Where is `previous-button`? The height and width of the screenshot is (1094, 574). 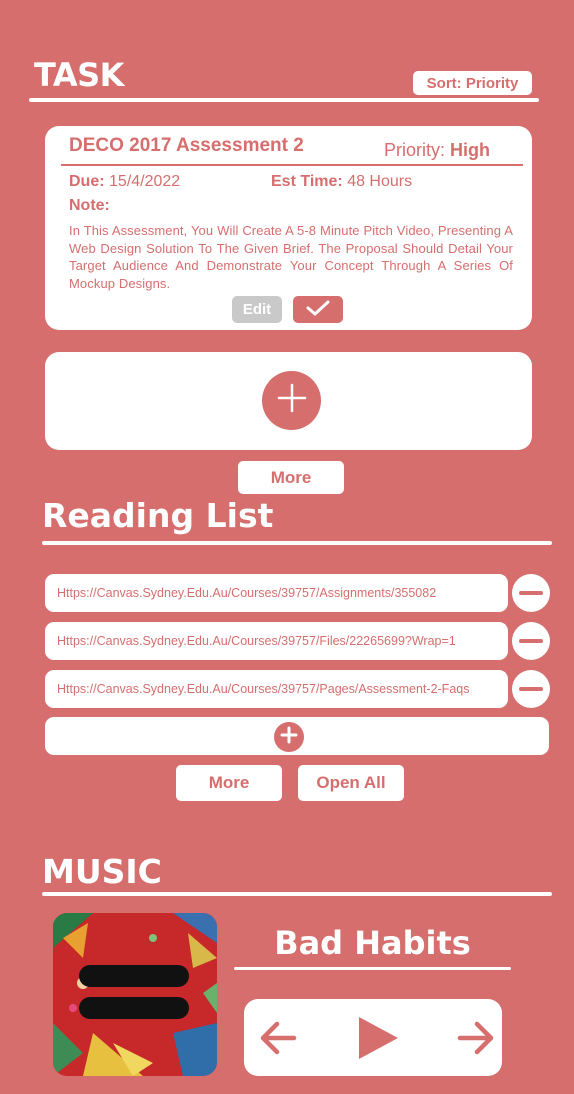 previous-button is located at coordinates (278, 1038).